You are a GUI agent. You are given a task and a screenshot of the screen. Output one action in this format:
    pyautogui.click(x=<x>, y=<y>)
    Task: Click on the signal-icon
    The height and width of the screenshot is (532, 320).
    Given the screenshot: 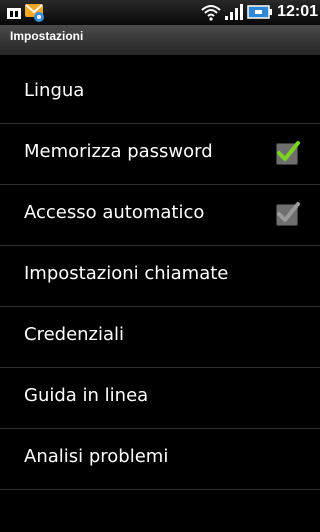 What is the action you would take?
    pyautogui.click(x=234, y=12)
    